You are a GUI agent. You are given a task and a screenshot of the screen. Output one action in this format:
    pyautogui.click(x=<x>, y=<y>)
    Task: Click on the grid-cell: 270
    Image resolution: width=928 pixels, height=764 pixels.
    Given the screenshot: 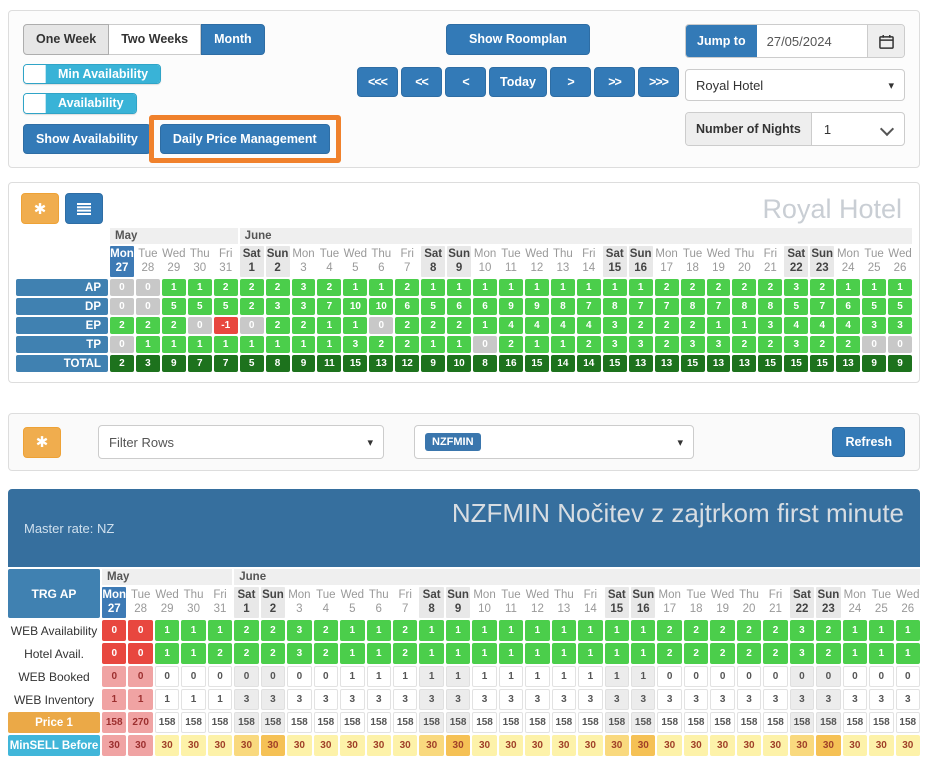 What is the action you would take?
    pyautogui.click(x=140, y=722)
    